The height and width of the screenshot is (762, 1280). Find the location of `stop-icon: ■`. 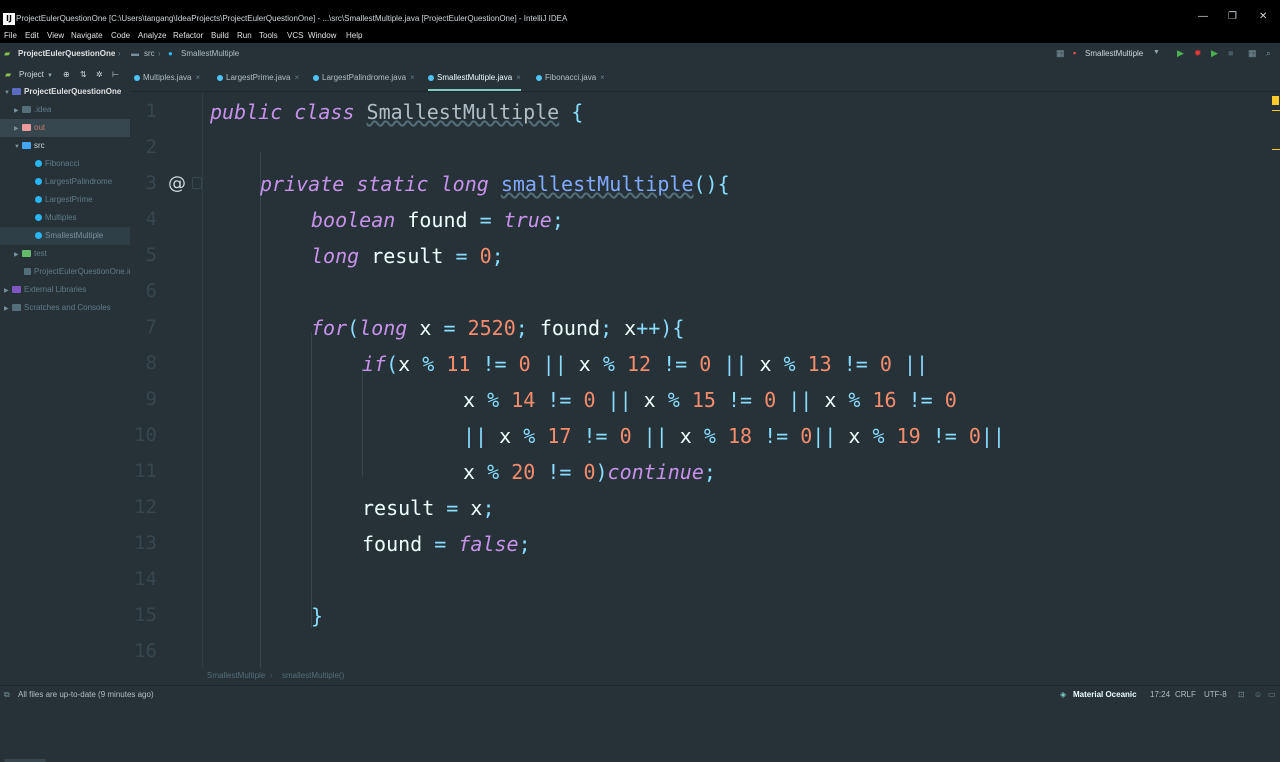

stop-icon: ■ is located at coordinates (1230, 53).